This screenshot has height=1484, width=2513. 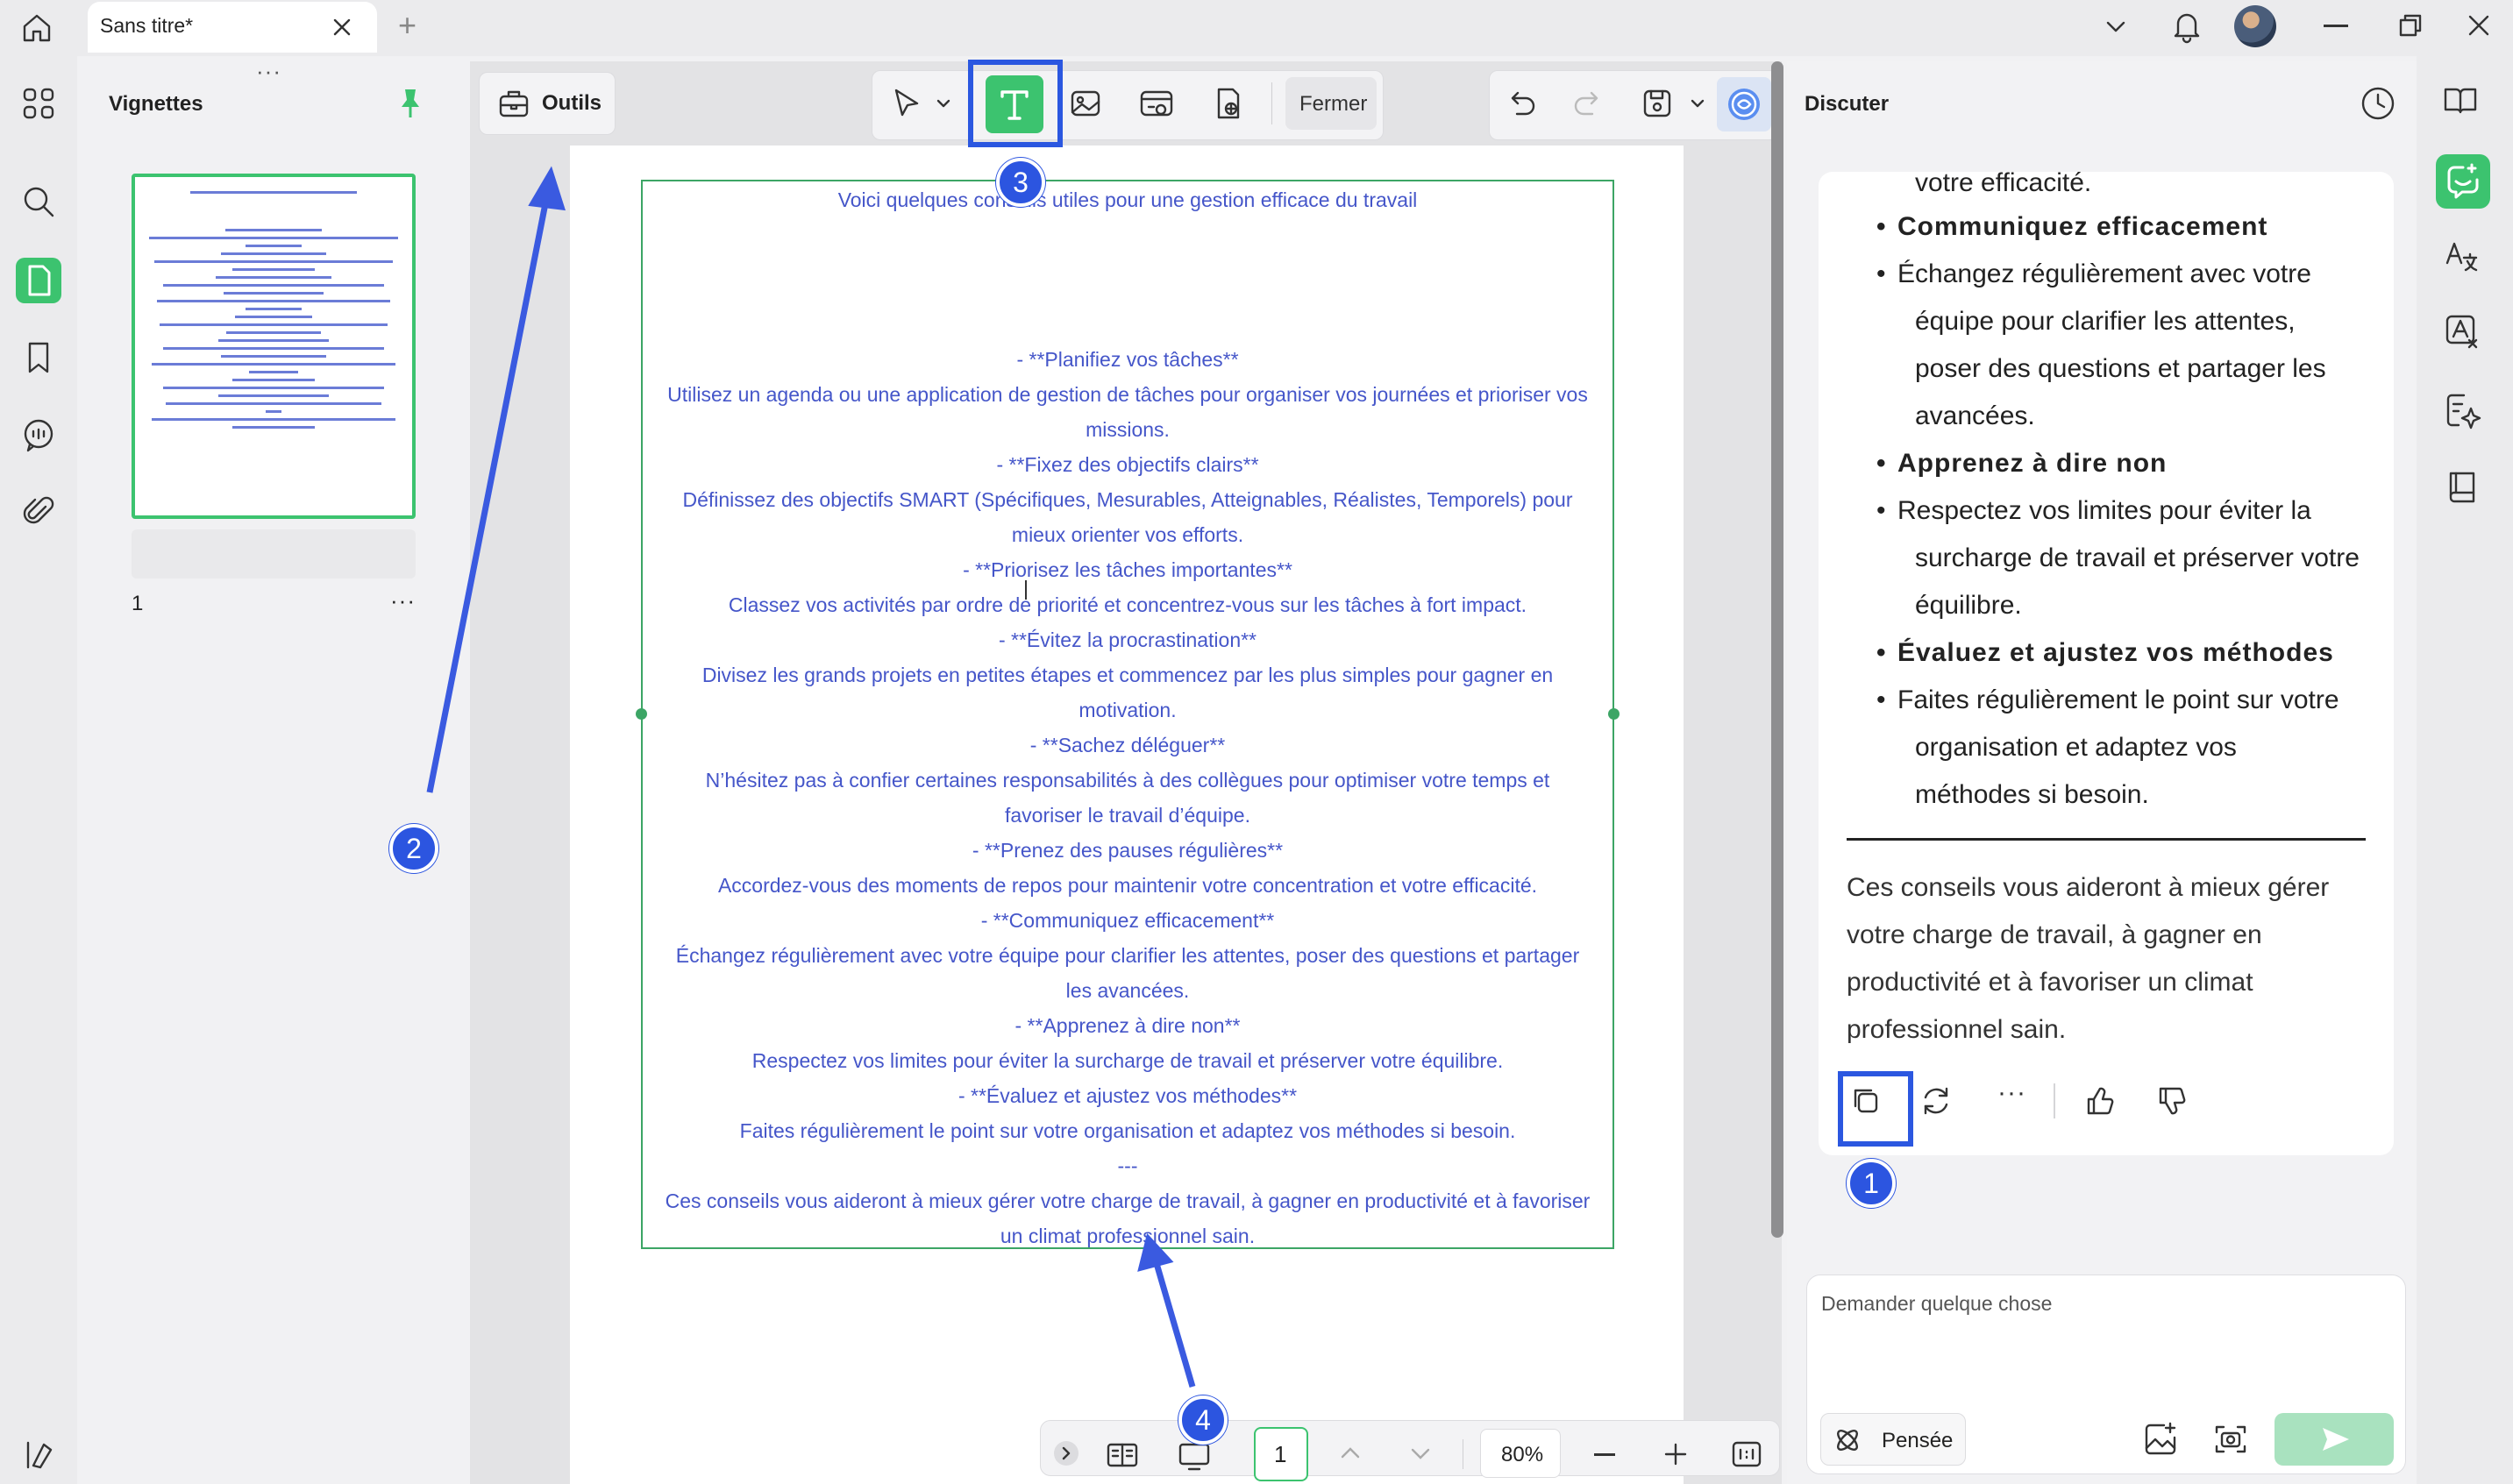 What do you see at coordinates (413, 849) in the screenshot?
I see `callout-2: 2` at bounding box center [413, 849].